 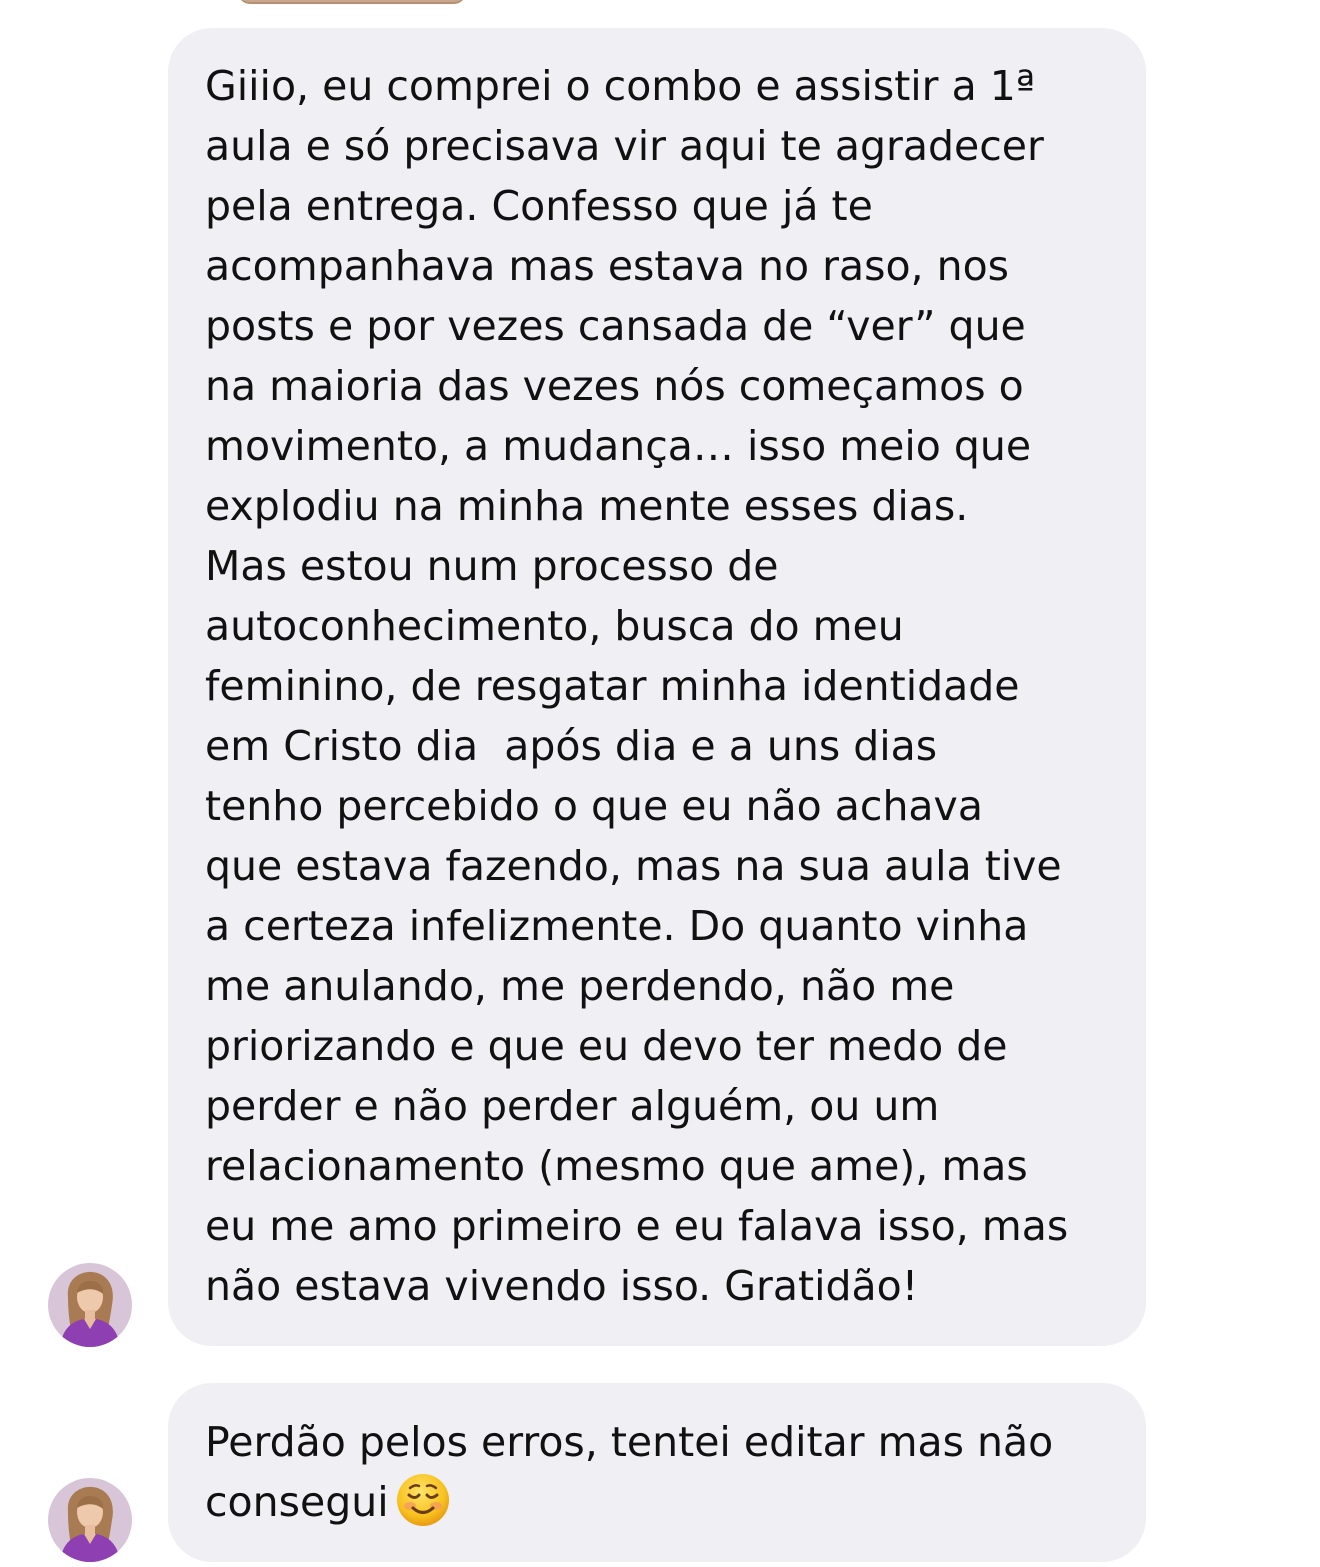 What do you see at coordinates (572, 1106) in the screenshot?
I see `message-line: perder e não perder alguém, ou um` at bounding box center [572, 1106].